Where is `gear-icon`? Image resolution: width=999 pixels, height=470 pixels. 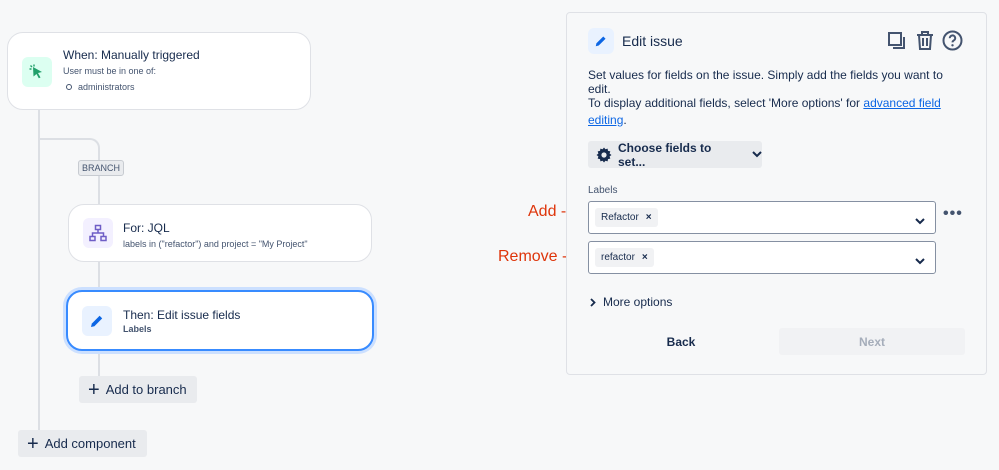 gear-icon is located at coordinates (604, 155).